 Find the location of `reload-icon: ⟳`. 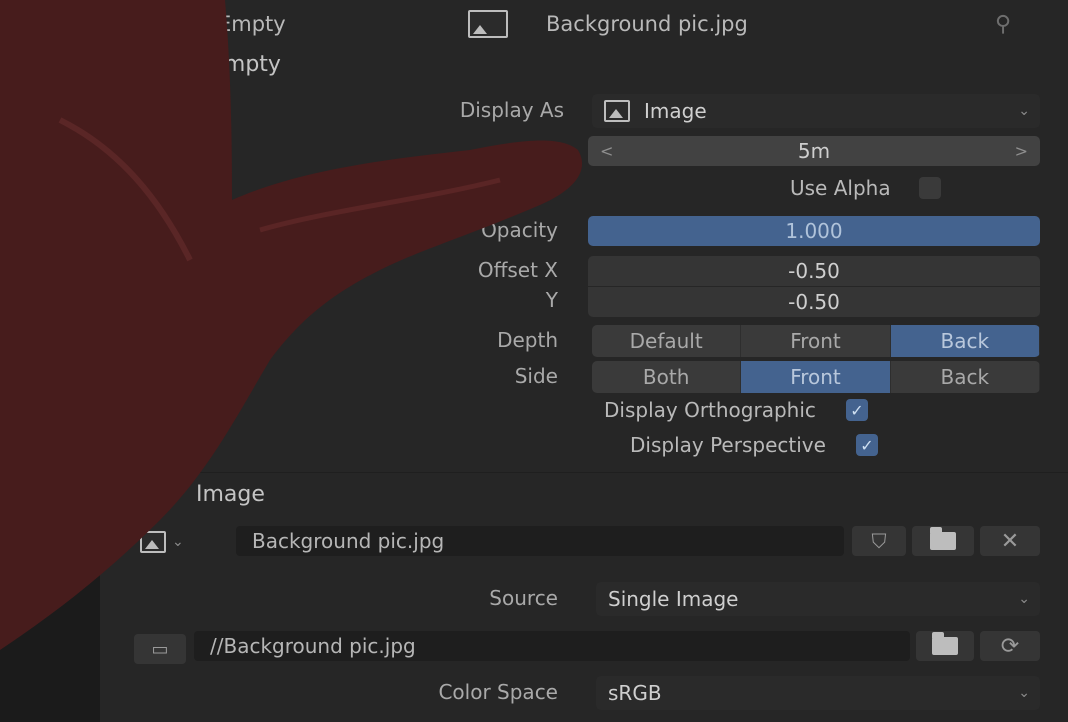

reload-icon: ⟳ is located at coordinates (1010, 646).